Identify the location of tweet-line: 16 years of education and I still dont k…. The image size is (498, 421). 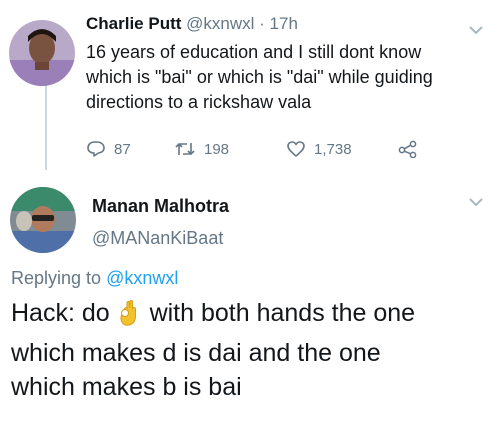
(254, 52).